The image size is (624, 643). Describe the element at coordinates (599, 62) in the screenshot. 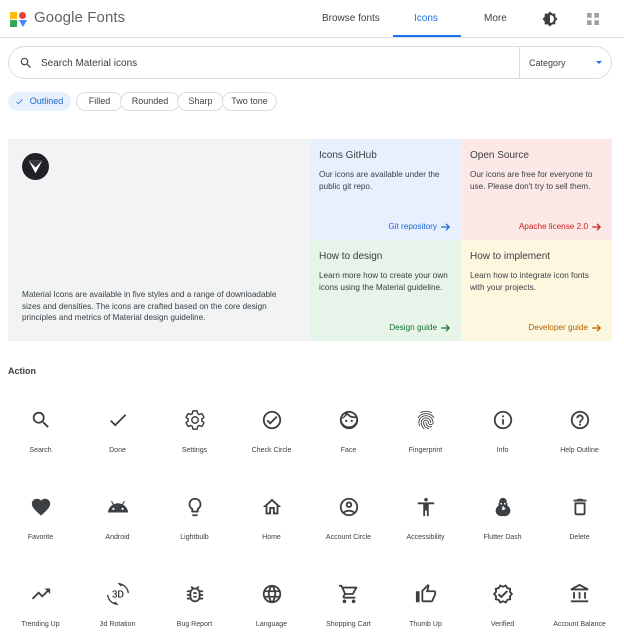

I see `chevron-down-icon` at that location.